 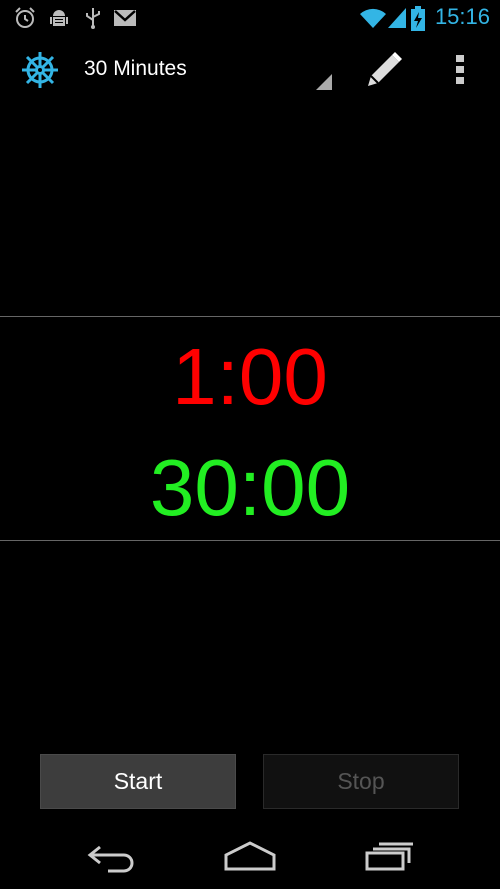 I want to click on top-divider, so click(x=250, y=316).